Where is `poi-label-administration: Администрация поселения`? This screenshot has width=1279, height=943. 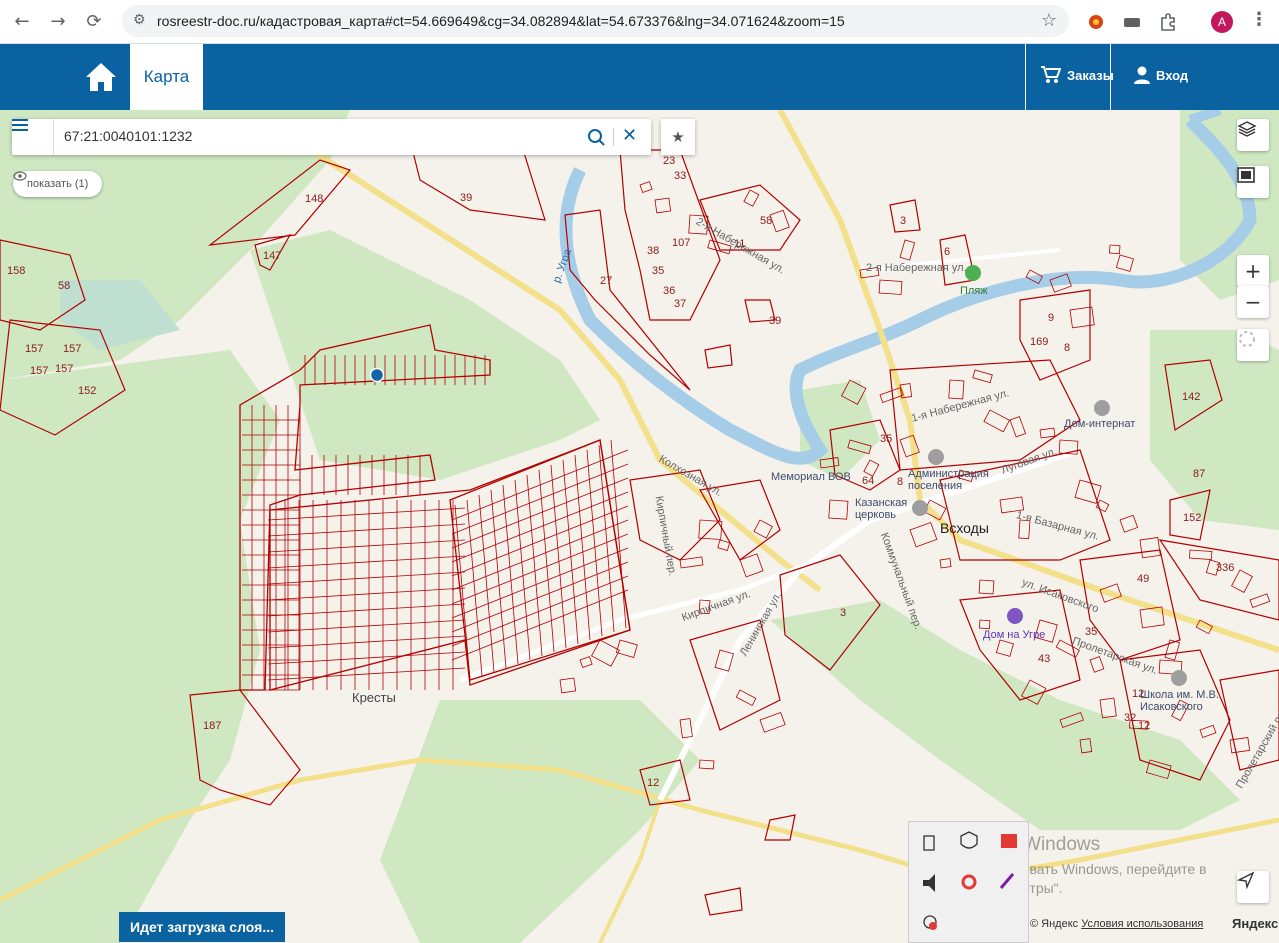
poi-label-administration: Администрация поселения is located at coordinates (948, 480).